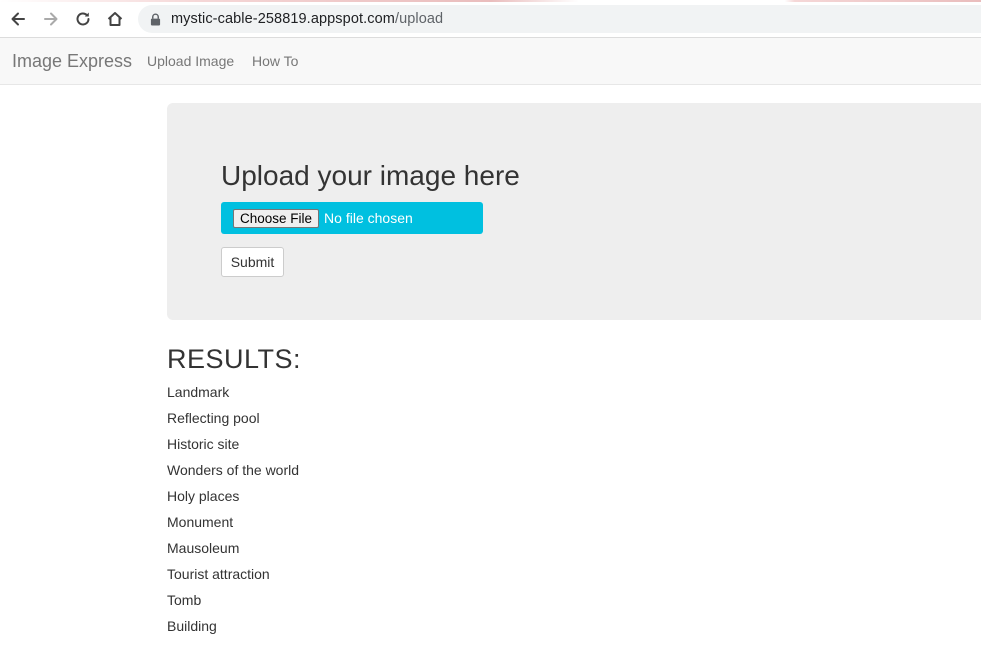 The width and height of the screenshot is (981, 664). I want to click on url-text: mystic-cable-258819.appspot.com/upload, so click(307, 19).